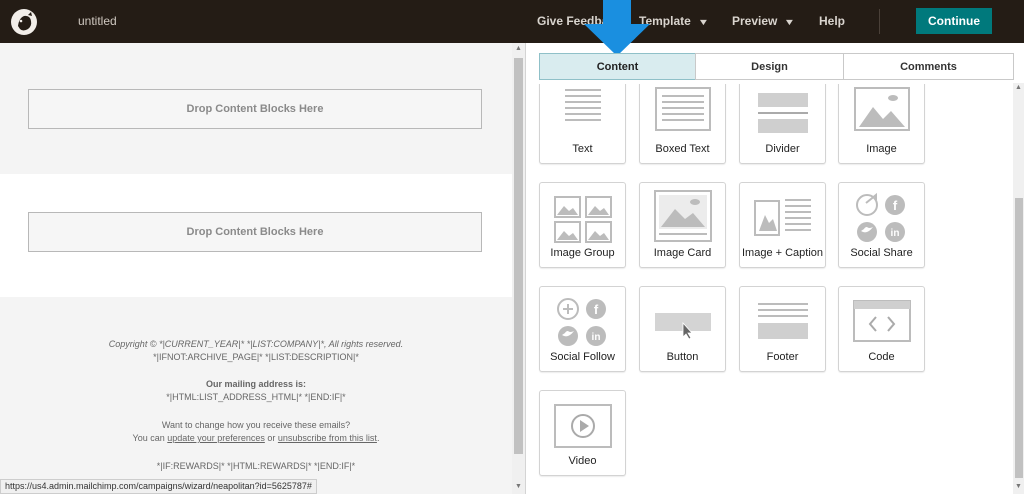 Image resolution: width=1024 pixels, height=494 pixels. What do you see at coordinates (256, 384) in the screenshot?
I see `footer-mailing-heading: Our mailing address is:` at bounding box center [256, 384].